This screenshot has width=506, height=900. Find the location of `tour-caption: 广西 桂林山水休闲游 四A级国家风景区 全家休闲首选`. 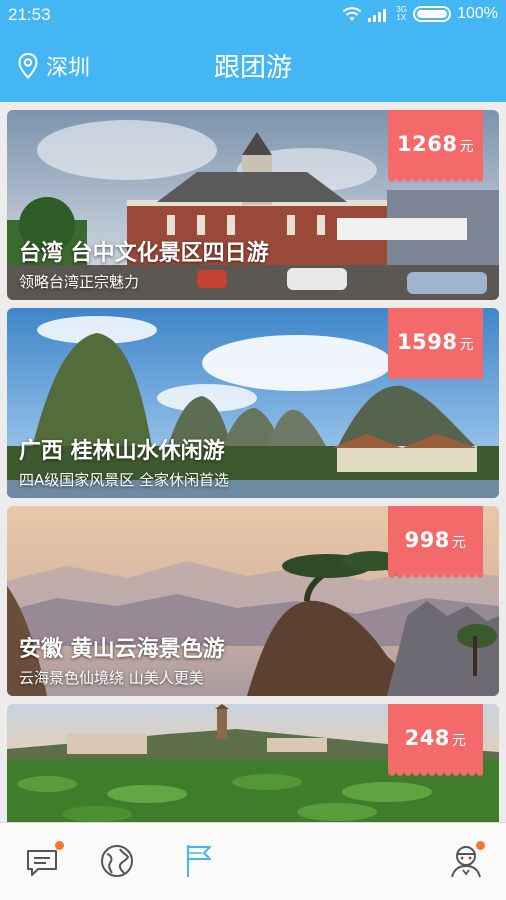

tour-caption: 广西 桂林山水休闲游 四A级国家风景区 全家休闲首选 is located at coordinates (124, 461).